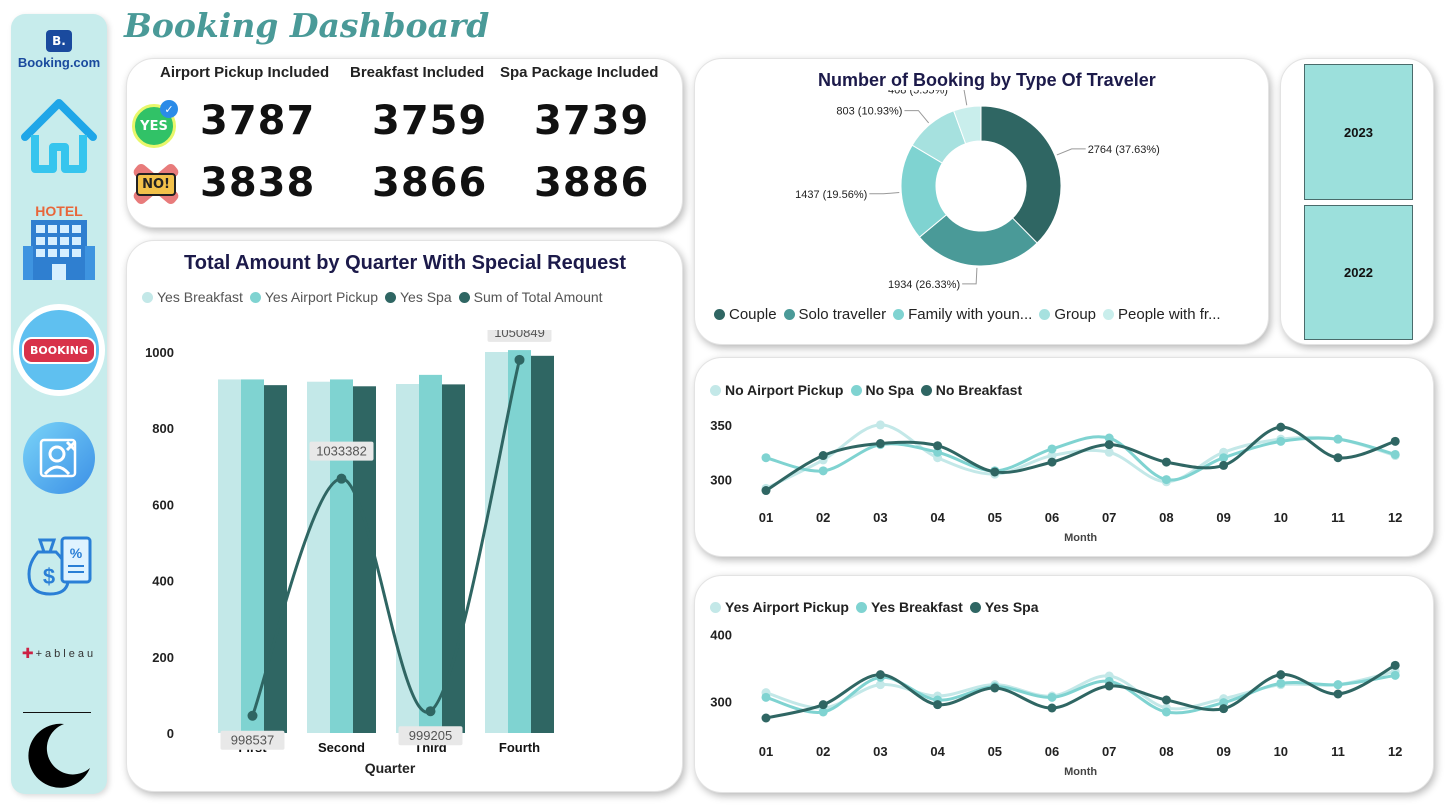  Describe the element at coordinates (341, 451) in the screenshot. I see `data-label: 1033382` at that location.